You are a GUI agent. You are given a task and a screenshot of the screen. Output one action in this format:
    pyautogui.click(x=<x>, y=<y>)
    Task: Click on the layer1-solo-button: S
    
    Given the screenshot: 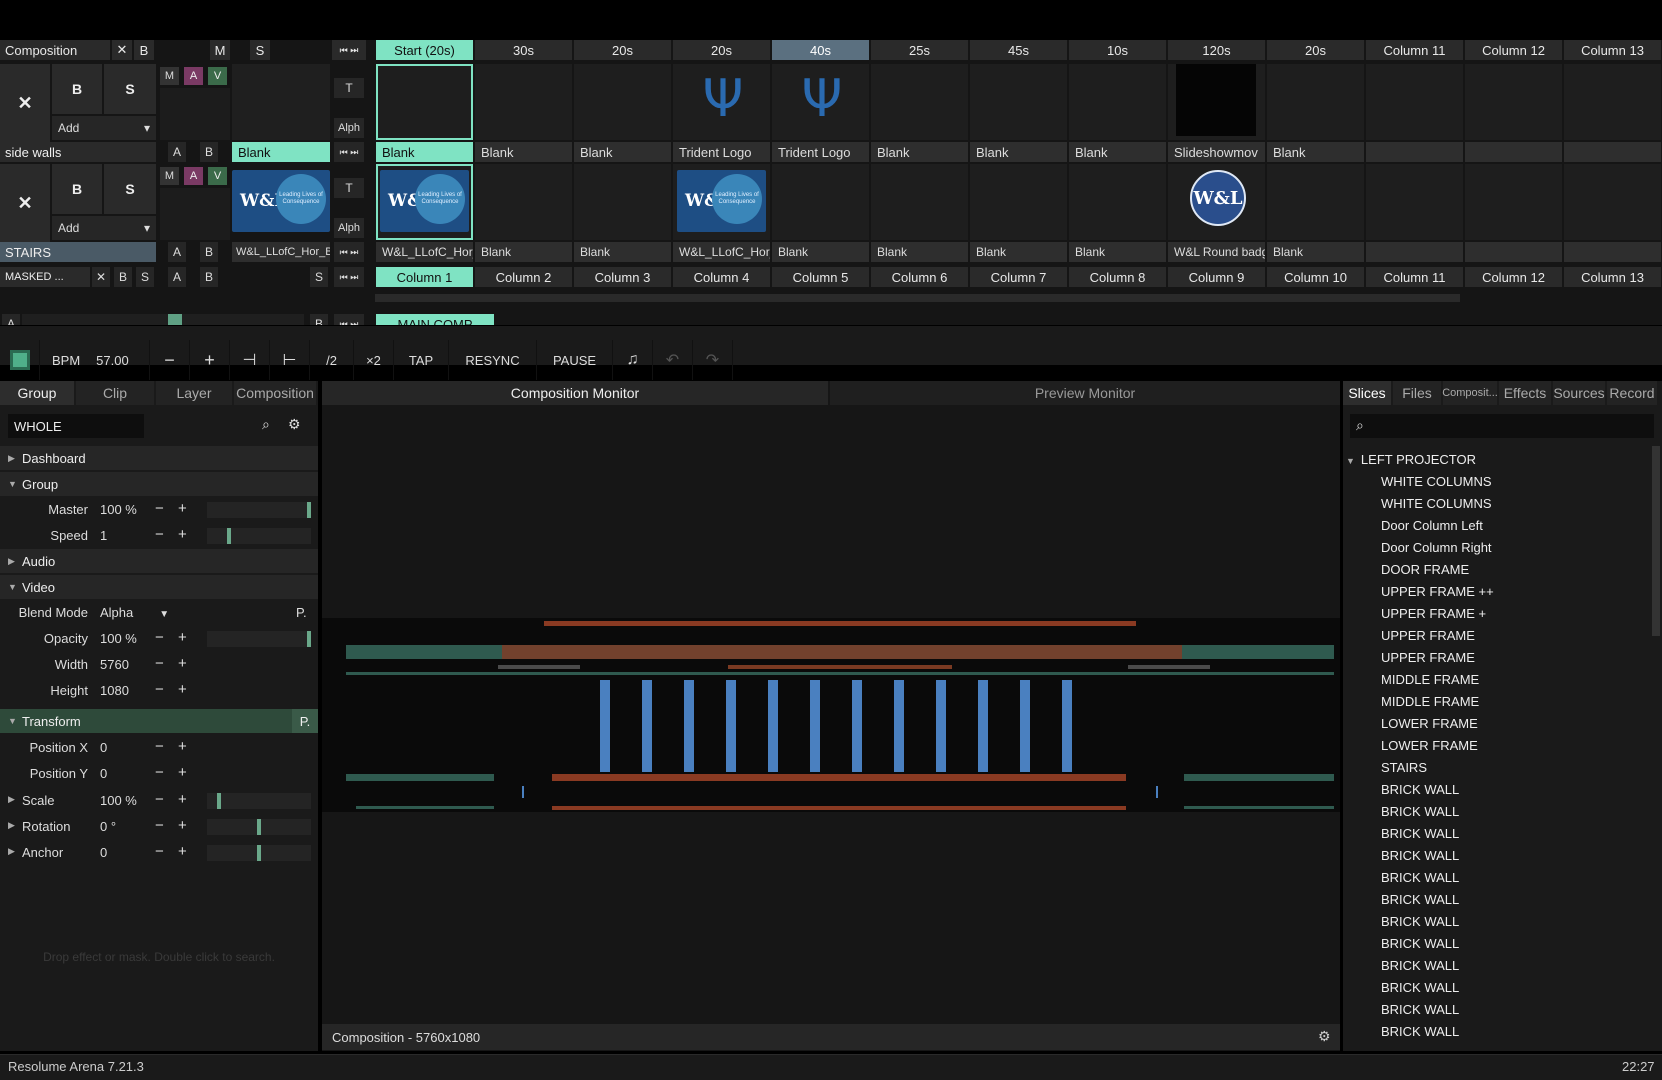 What is the action you would take?
    pyautogui.click(x=130, y=89)
    